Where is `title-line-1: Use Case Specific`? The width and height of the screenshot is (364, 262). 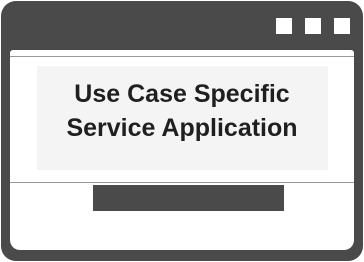 title-line-1: Use Case Specific is located at coordinates (182, 94).